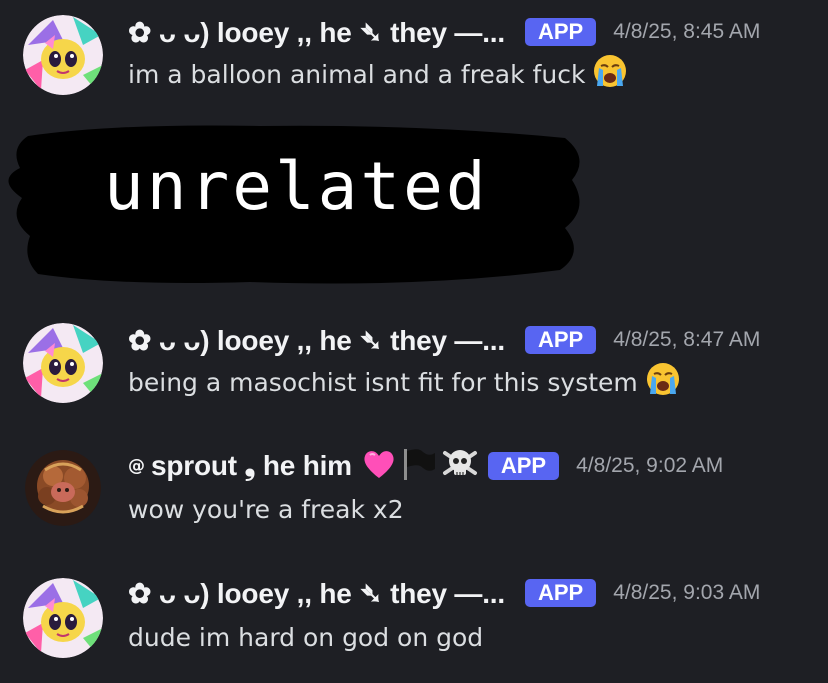 The image size is (828, 683). Describe the element at coordinates (296, 186) in the screenshot. I see `embedded-image-text: unrelated` at that location.